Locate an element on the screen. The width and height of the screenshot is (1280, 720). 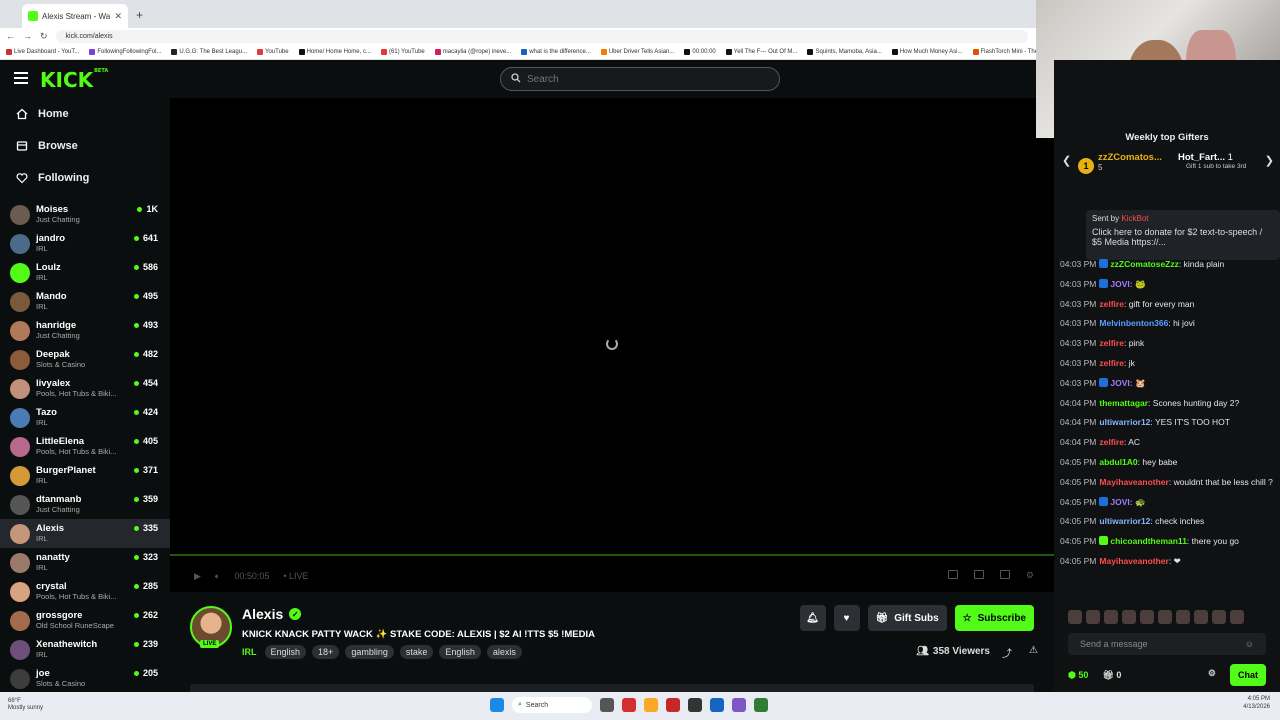
message-username: chicoandtheman11 is located at coordinates (1148, 541).